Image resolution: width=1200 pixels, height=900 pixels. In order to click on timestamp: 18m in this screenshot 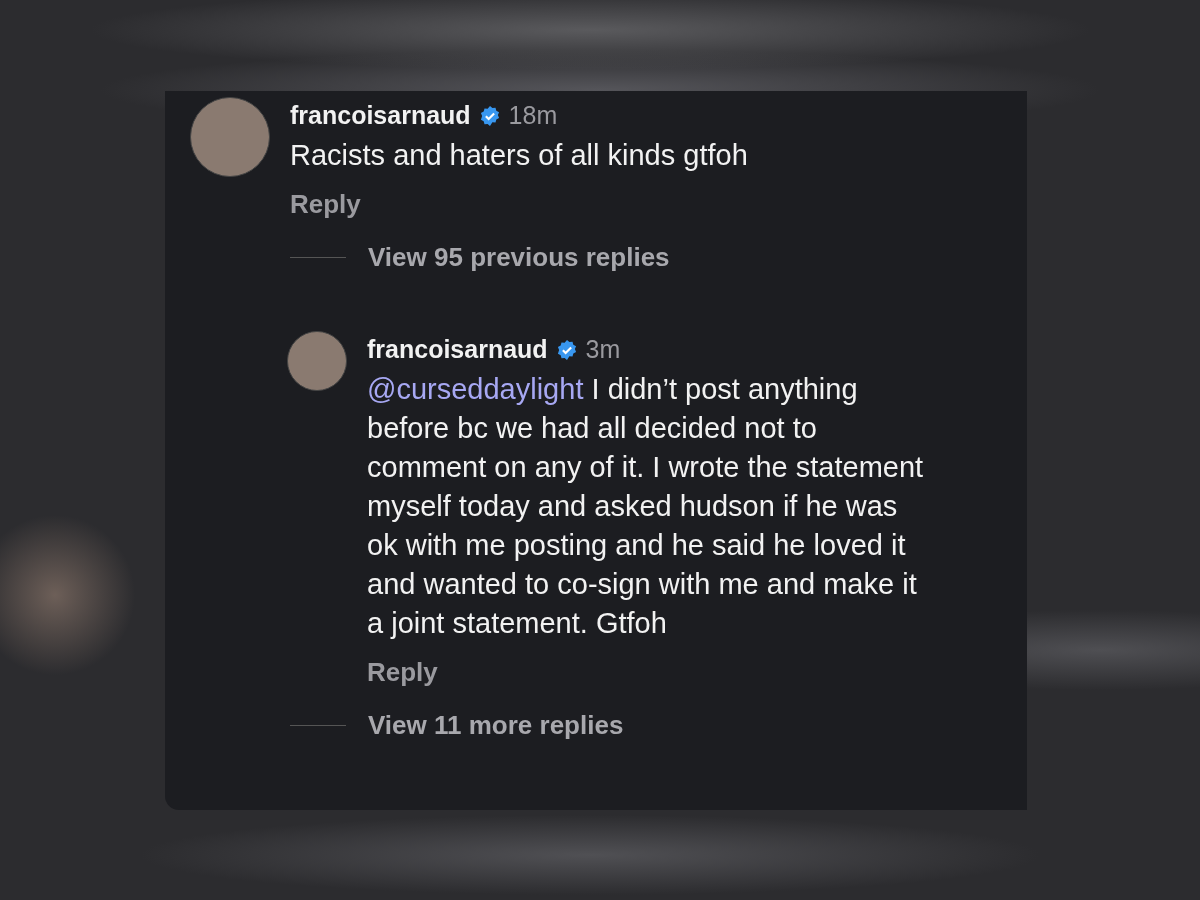, I will do `click(533, 115)`.